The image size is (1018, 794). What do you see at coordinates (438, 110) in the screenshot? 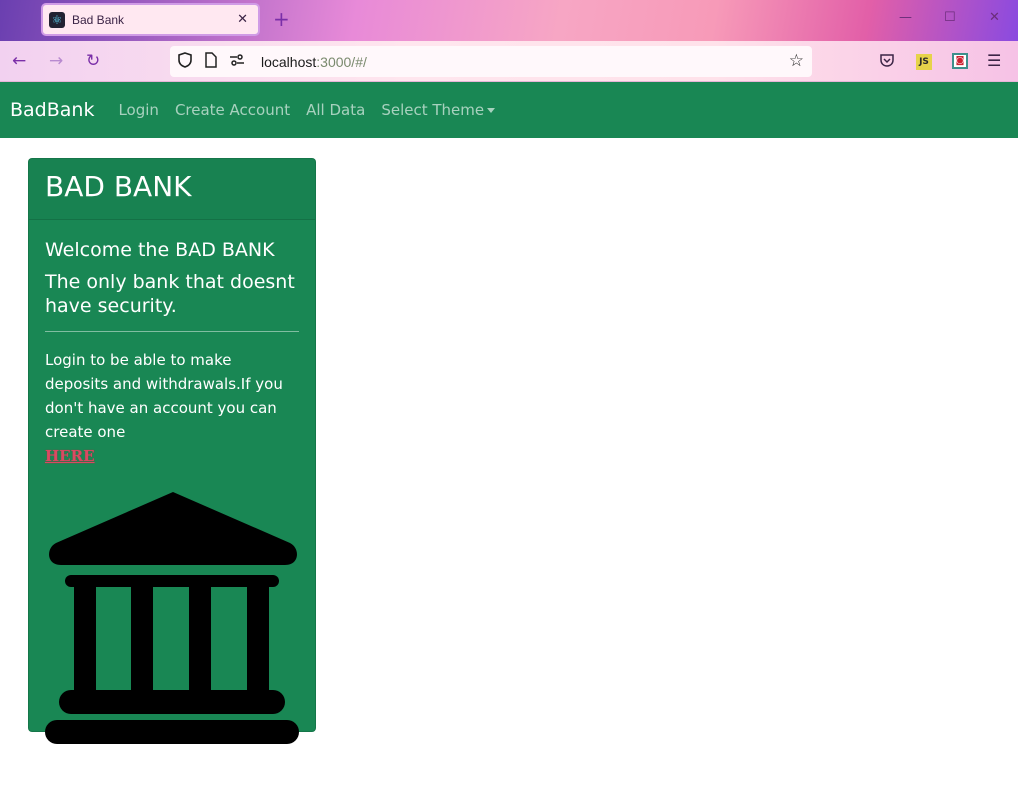
I see `select-theme-dropdown: Select Theme` at bounding box center [438, 110].